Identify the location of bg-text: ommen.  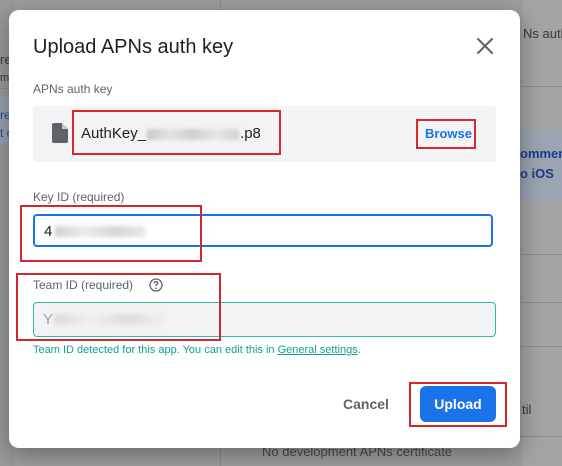
(541, 153).